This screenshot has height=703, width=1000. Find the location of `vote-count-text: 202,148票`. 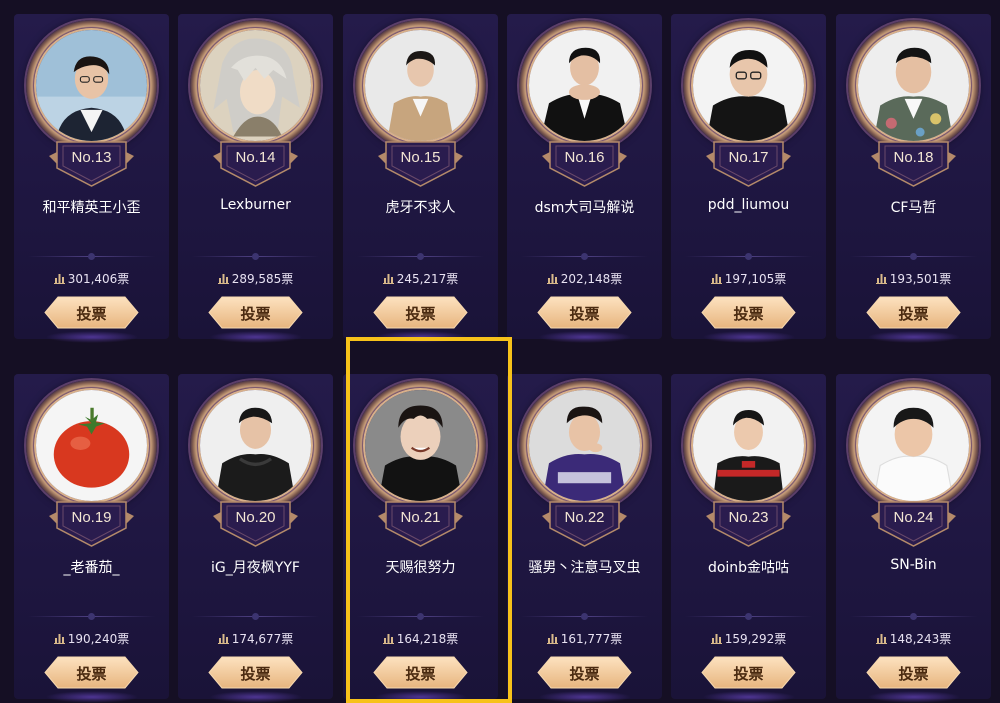

vote-count-text: 202,148票 is located at coordinates (591, 279).